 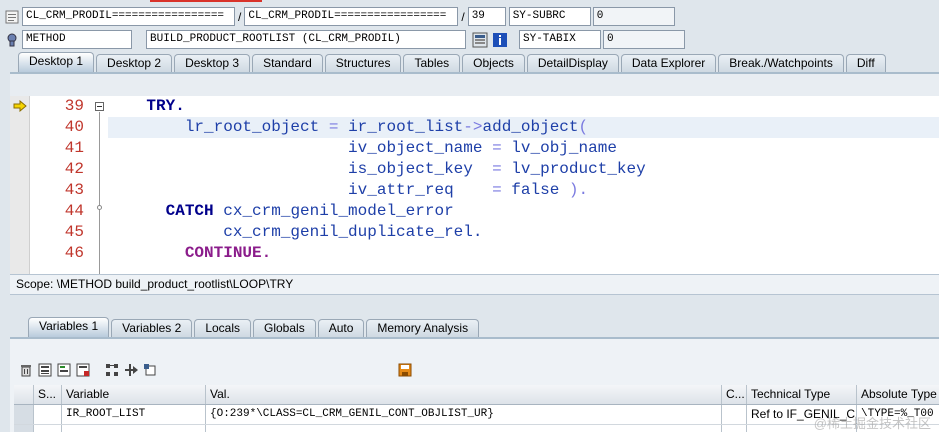 I want to click on line-number: 43, so click(x=74, y=190).